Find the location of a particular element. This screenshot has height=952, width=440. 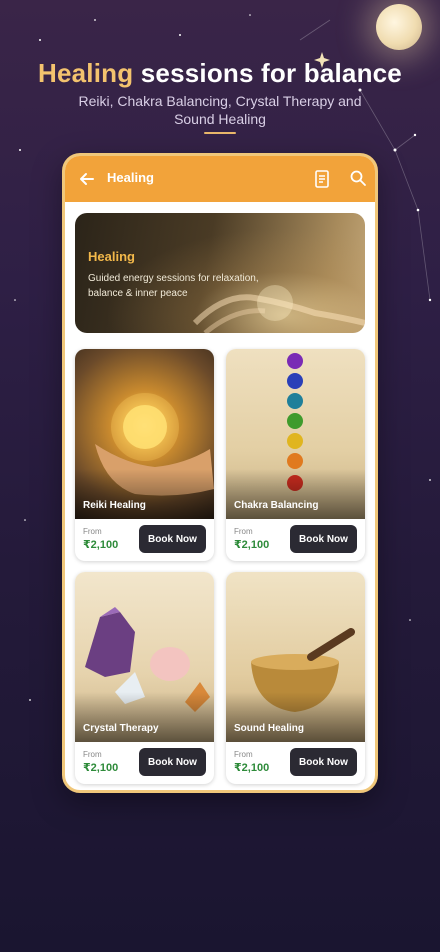

promo-divider is located at coordinates (220, 133).